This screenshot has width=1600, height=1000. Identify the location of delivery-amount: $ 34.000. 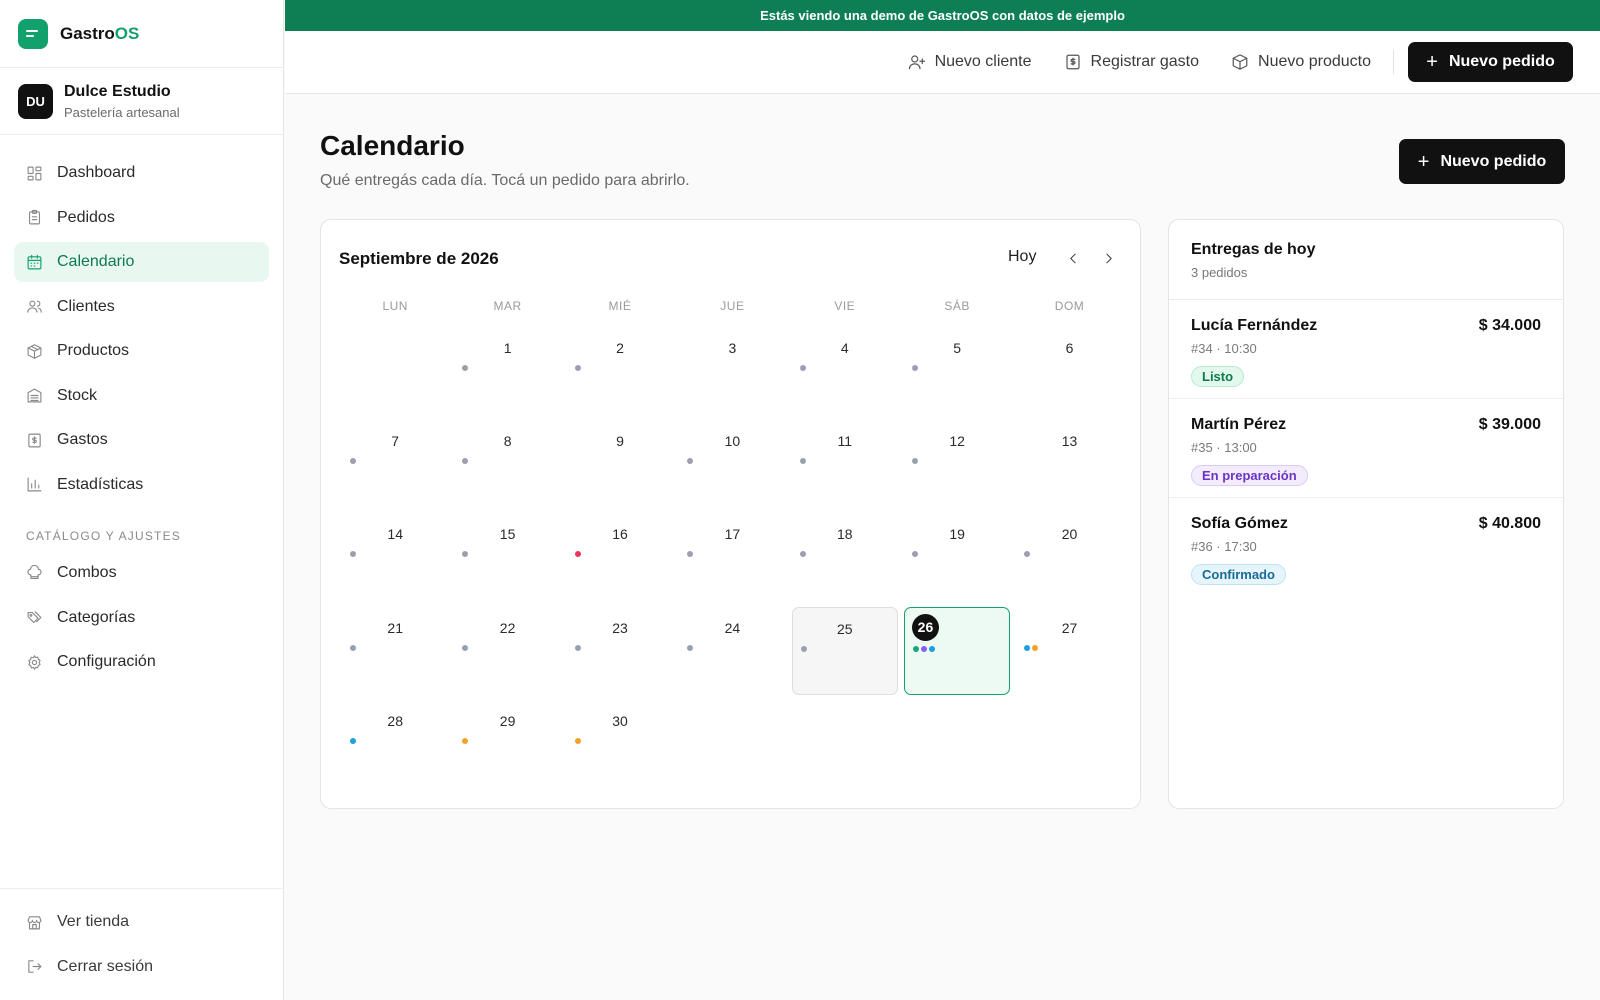
(1509, 325).